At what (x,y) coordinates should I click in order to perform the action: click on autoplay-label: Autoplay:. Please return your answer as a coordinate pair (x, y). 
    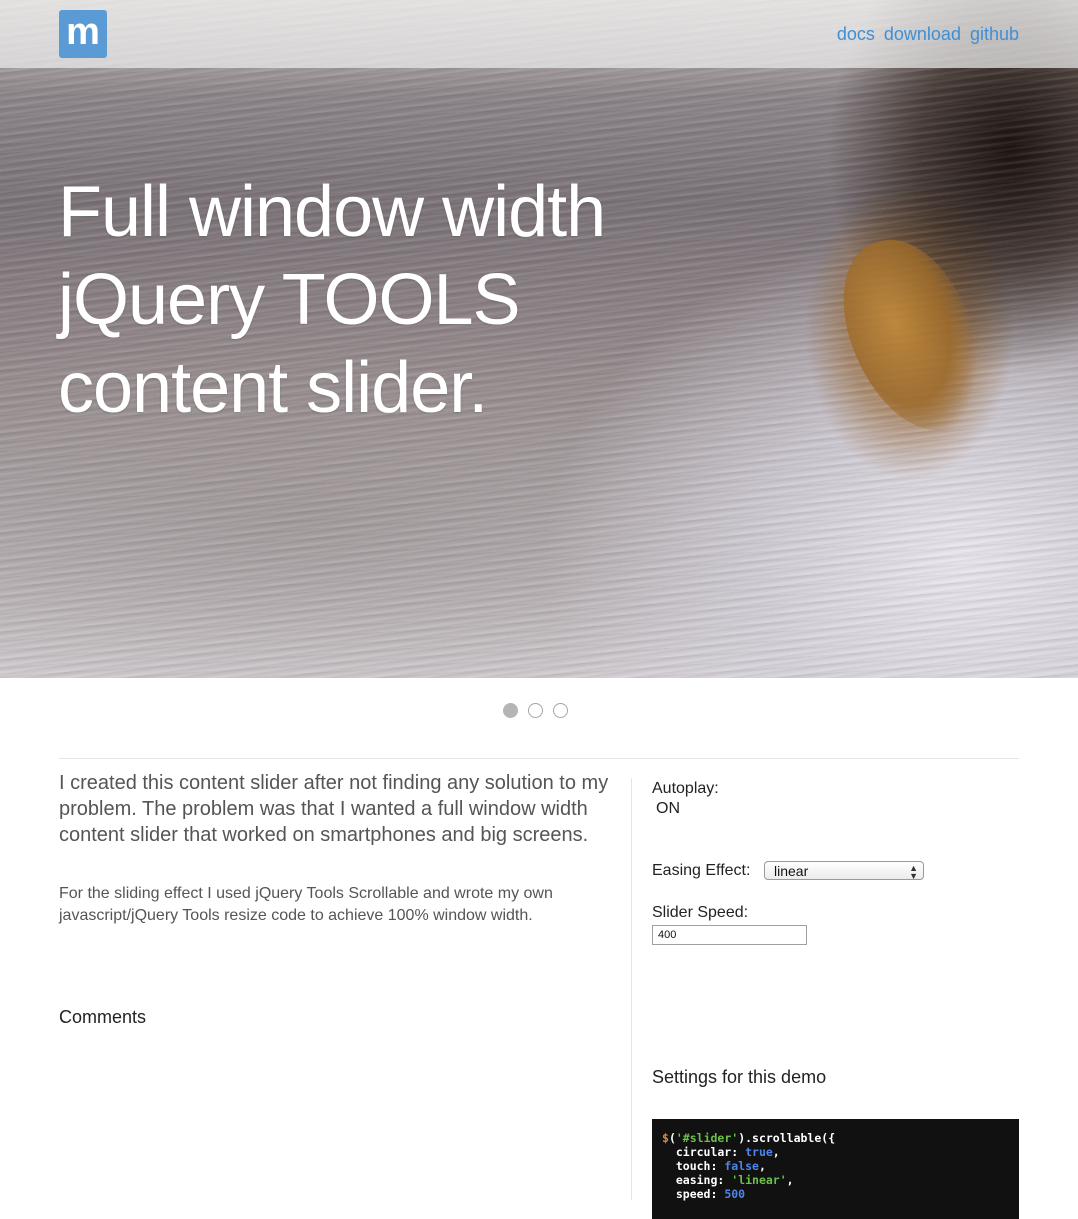
    Looking at the image, I should click on (685, 788).